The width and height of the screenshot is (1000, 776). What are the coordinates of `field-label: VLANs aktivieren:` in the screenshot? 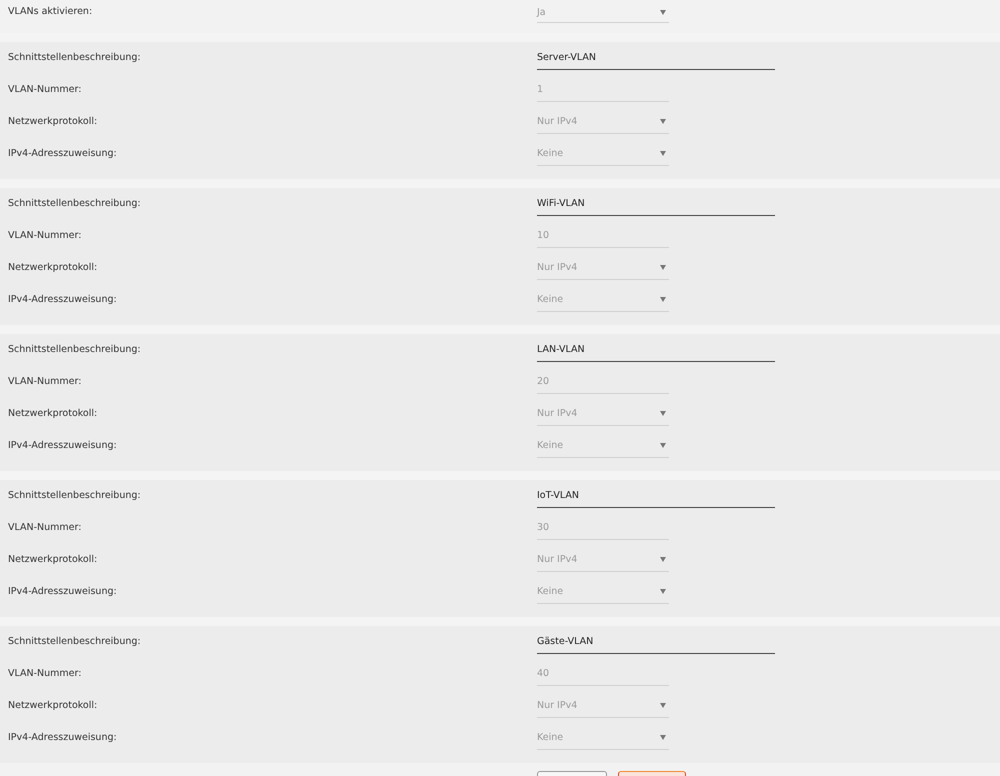 It's located at (50, 11).